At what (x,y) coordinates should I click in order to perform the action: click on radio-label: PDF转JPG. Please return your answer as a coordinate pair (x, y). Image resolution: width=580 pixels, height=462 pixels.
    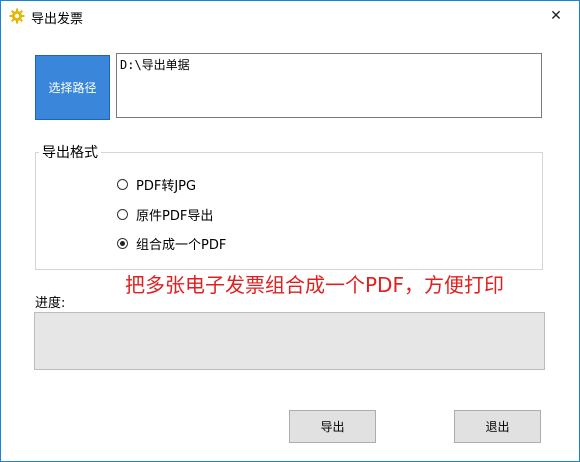
    Looking at the image, I should click on (166, 186).